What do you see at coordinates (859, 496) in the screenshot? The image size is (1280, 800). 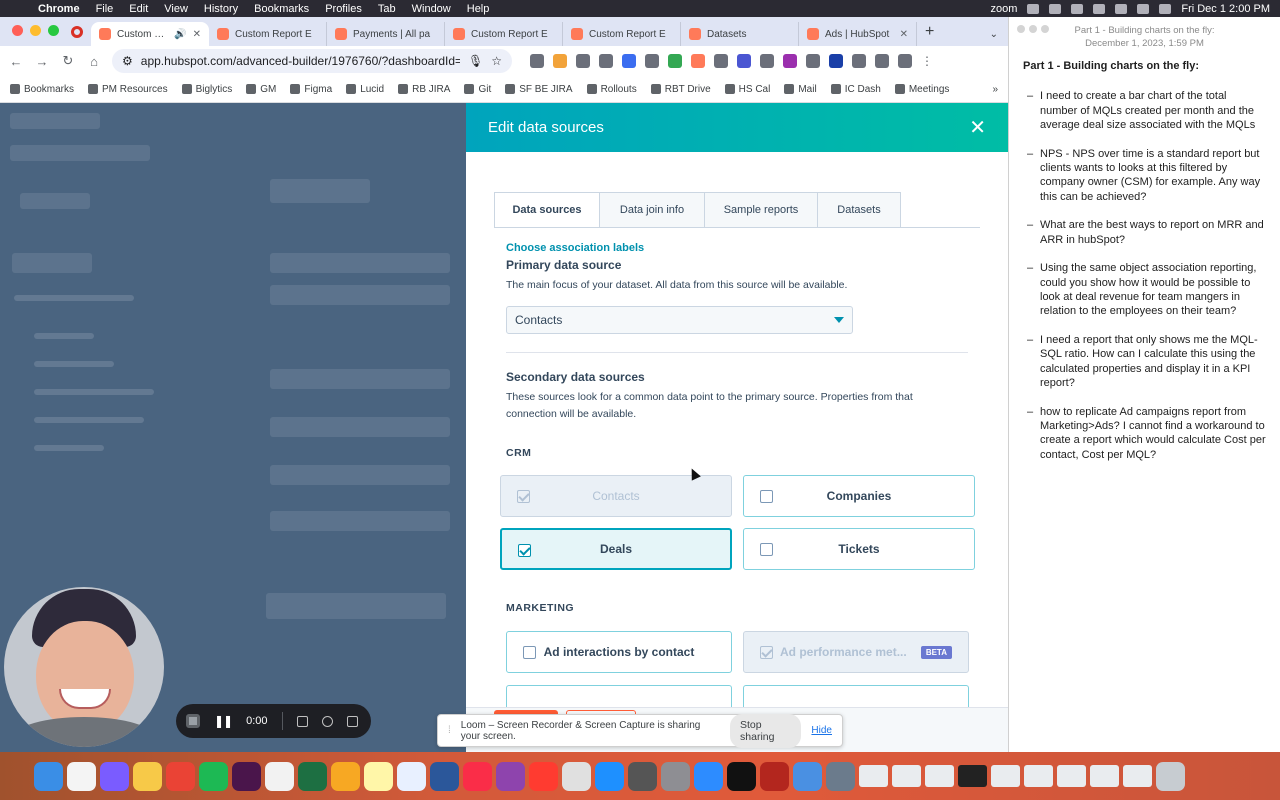 I see `source-card-companies: Companies` at bounding box center [859, 496].